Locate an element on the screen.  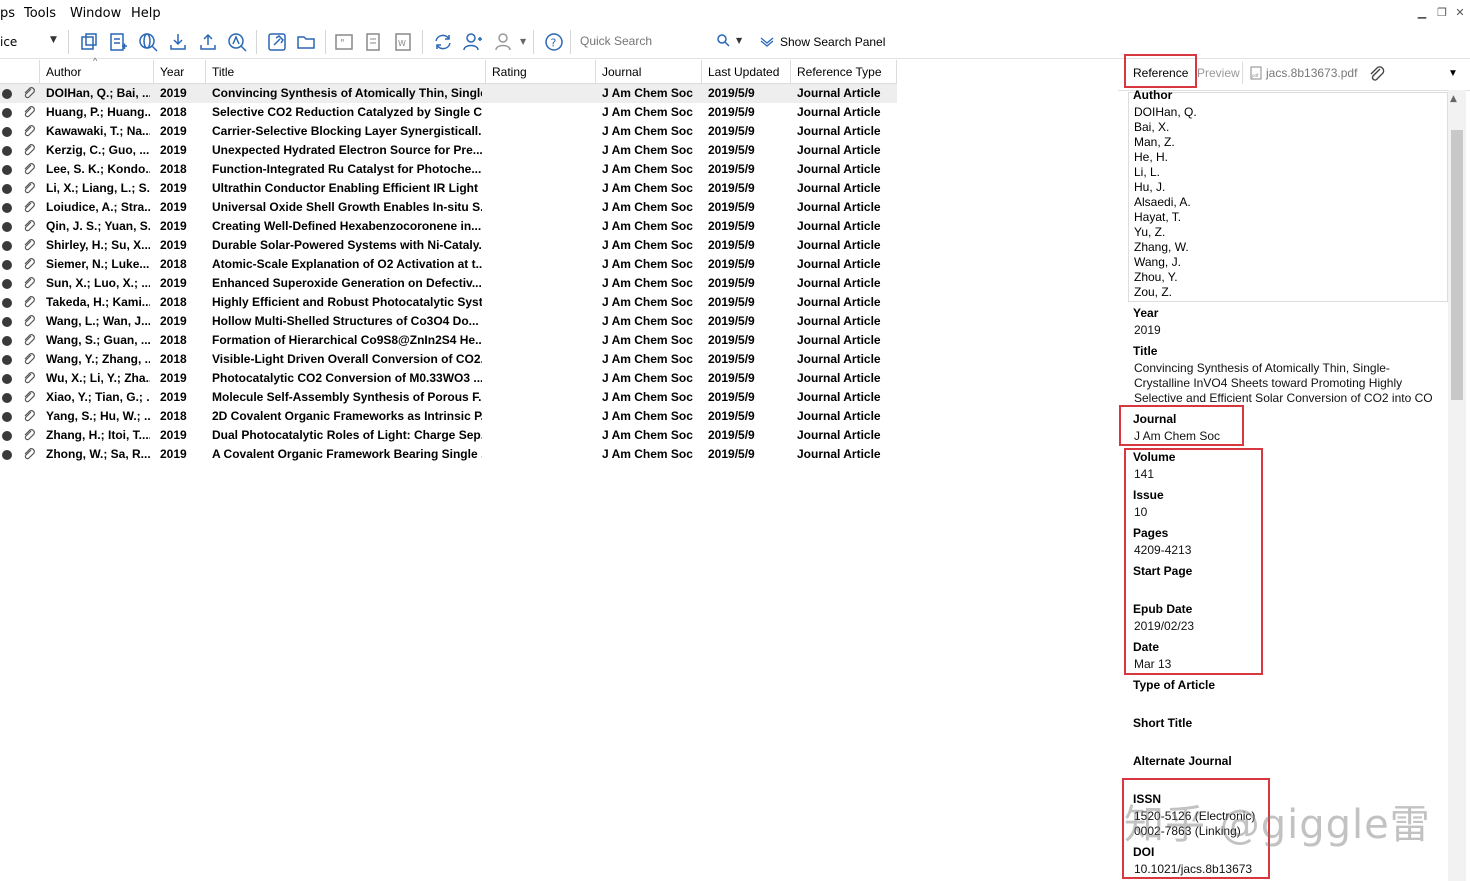
author-entry: Wang, J. is located at coordinates (1157, 262).